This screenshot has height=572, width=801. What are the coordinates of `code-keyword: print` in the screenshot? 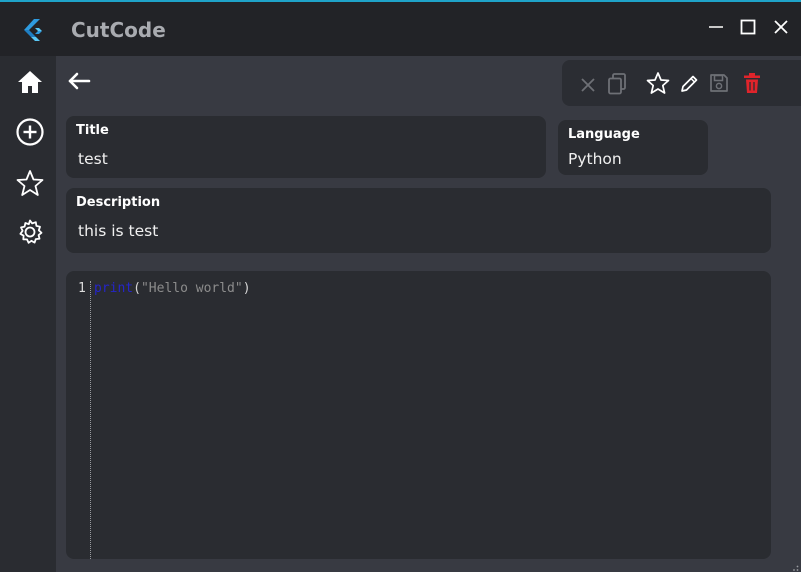 It's located at (114, 288).